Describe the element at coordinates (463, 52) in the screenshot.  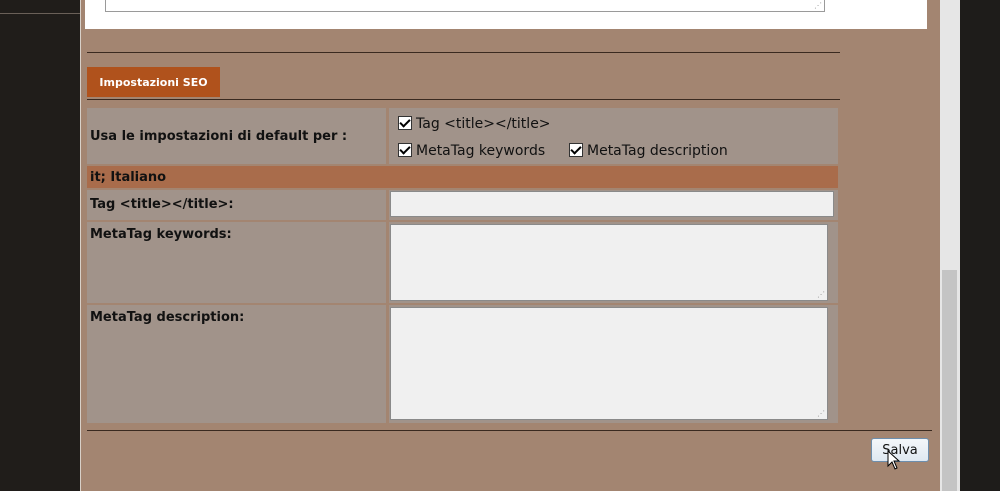
I see `section-divider` at that location.